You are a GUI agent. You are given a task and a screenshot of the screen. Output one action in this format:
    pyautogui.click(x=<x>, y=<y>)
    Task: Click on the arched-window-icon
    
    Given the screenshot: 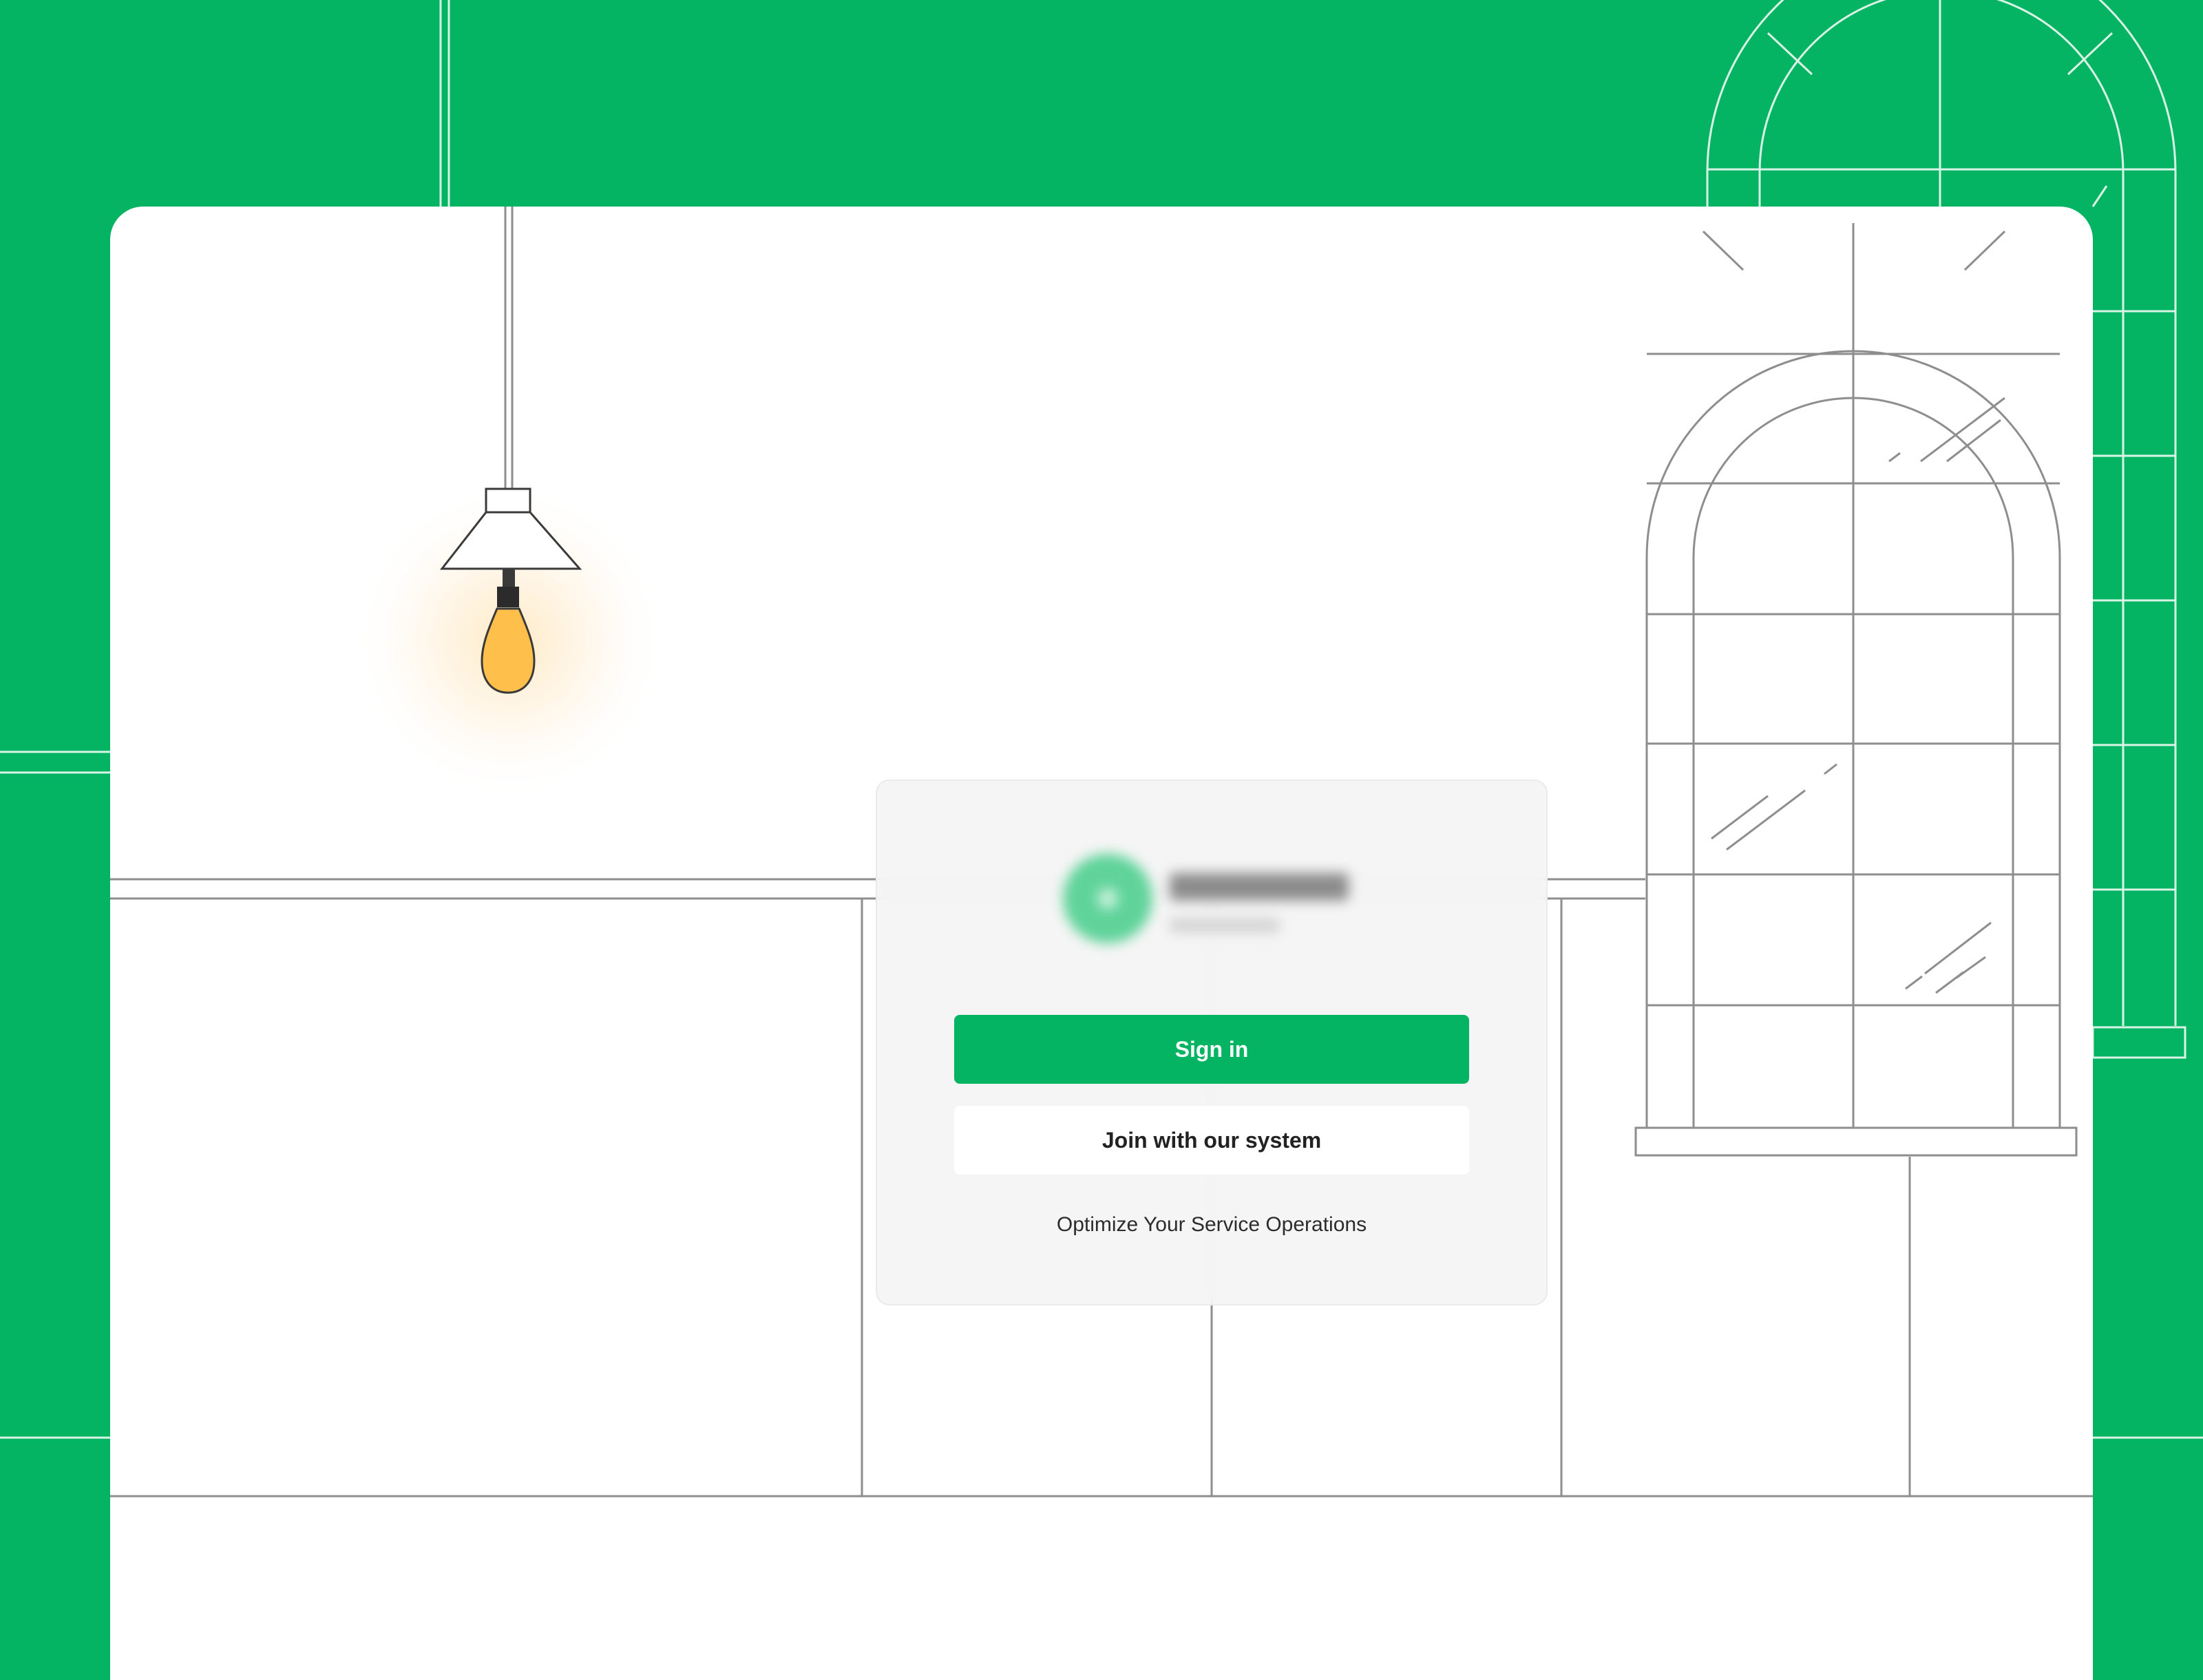 What is the action you would take?
    pyautogui.click(x=1856, y=690)
    